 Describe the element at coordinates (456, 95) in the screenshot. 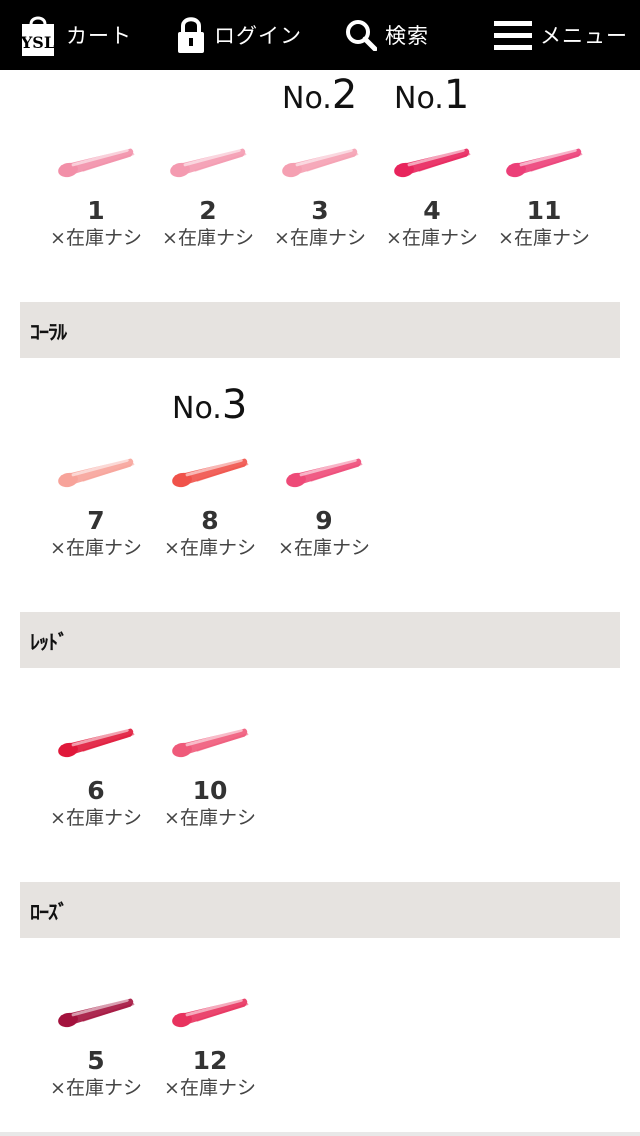

I see `rank-number: 1` at that location.